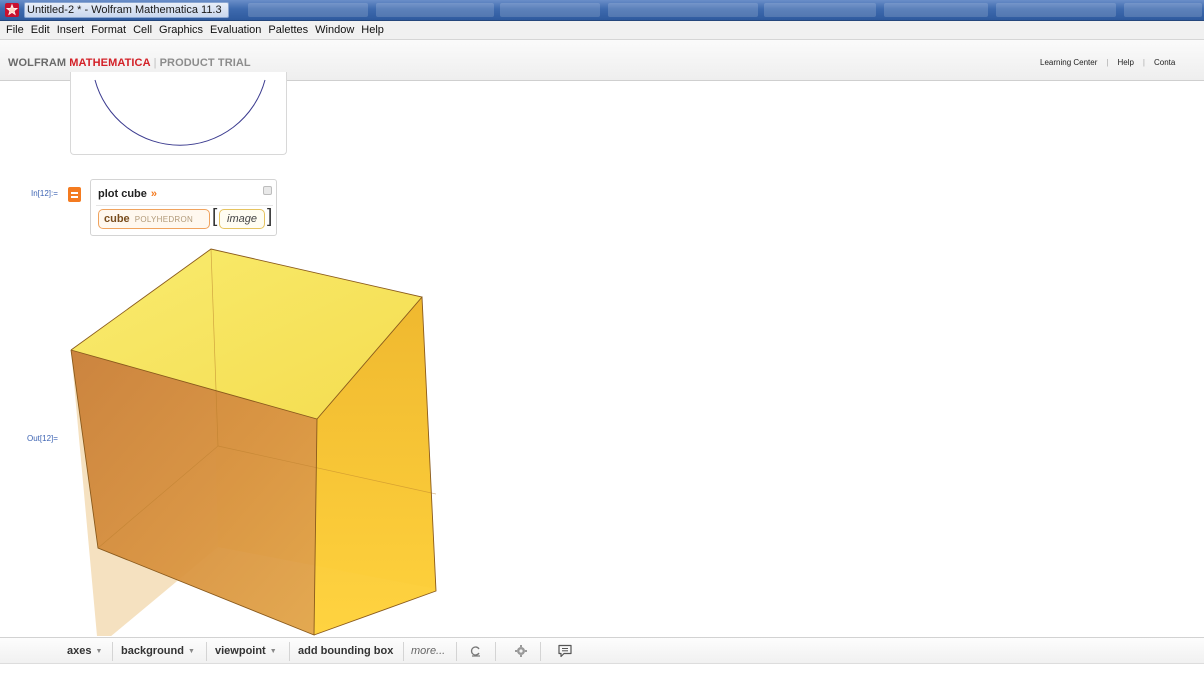 Image resolution: width=1204 pixels, height=674 pixels. What do you see at coordinates (164, 219) in the screenshot?
I see `entity-type: POLYHEDRON` at bounding box center [164, 219].